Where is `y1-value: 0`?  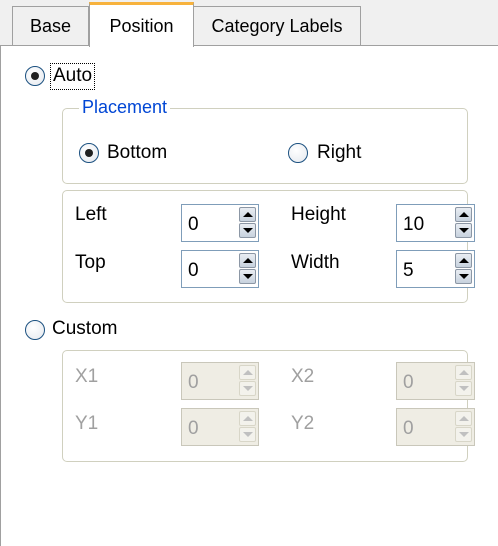 y1-value: 0 is located at coordinates (193, 428).